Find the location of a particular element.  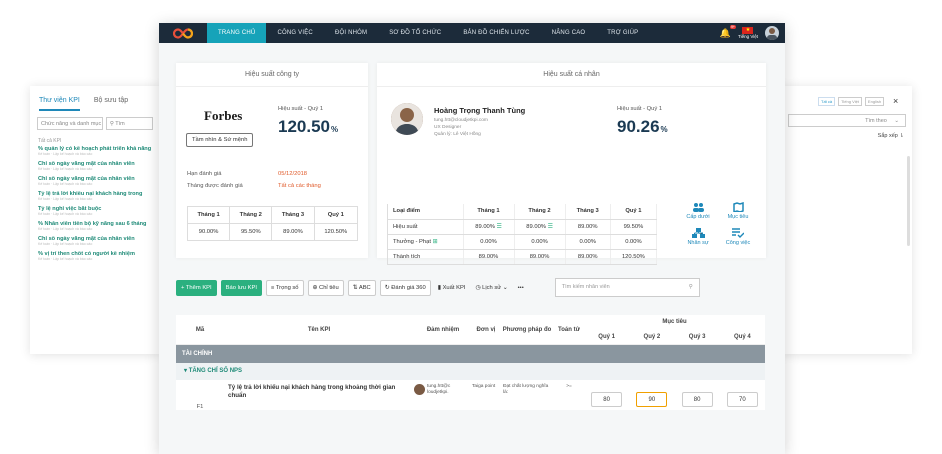

weight-button: ≡ Trọng số is located at coordinates (284, 287).